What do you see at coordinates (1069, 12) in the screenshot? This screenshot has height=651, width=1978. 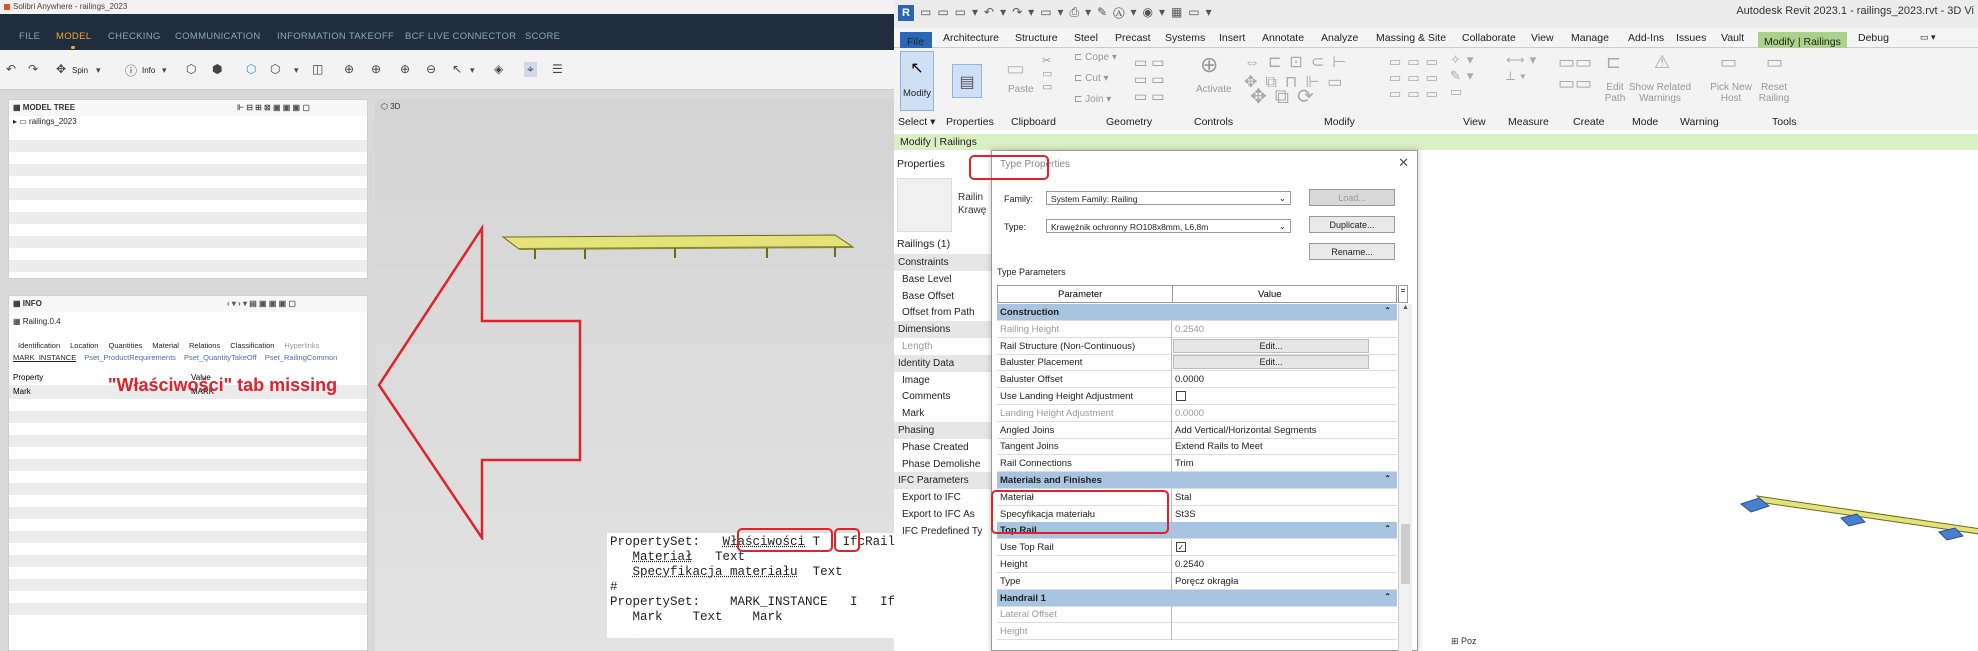 I see `qat-icons: ▭▭▭▾↶▾↷▾▭▾⎙▾✎Ⓐ▾◉▾▦▭▾` at bounding box center [1069, 12].